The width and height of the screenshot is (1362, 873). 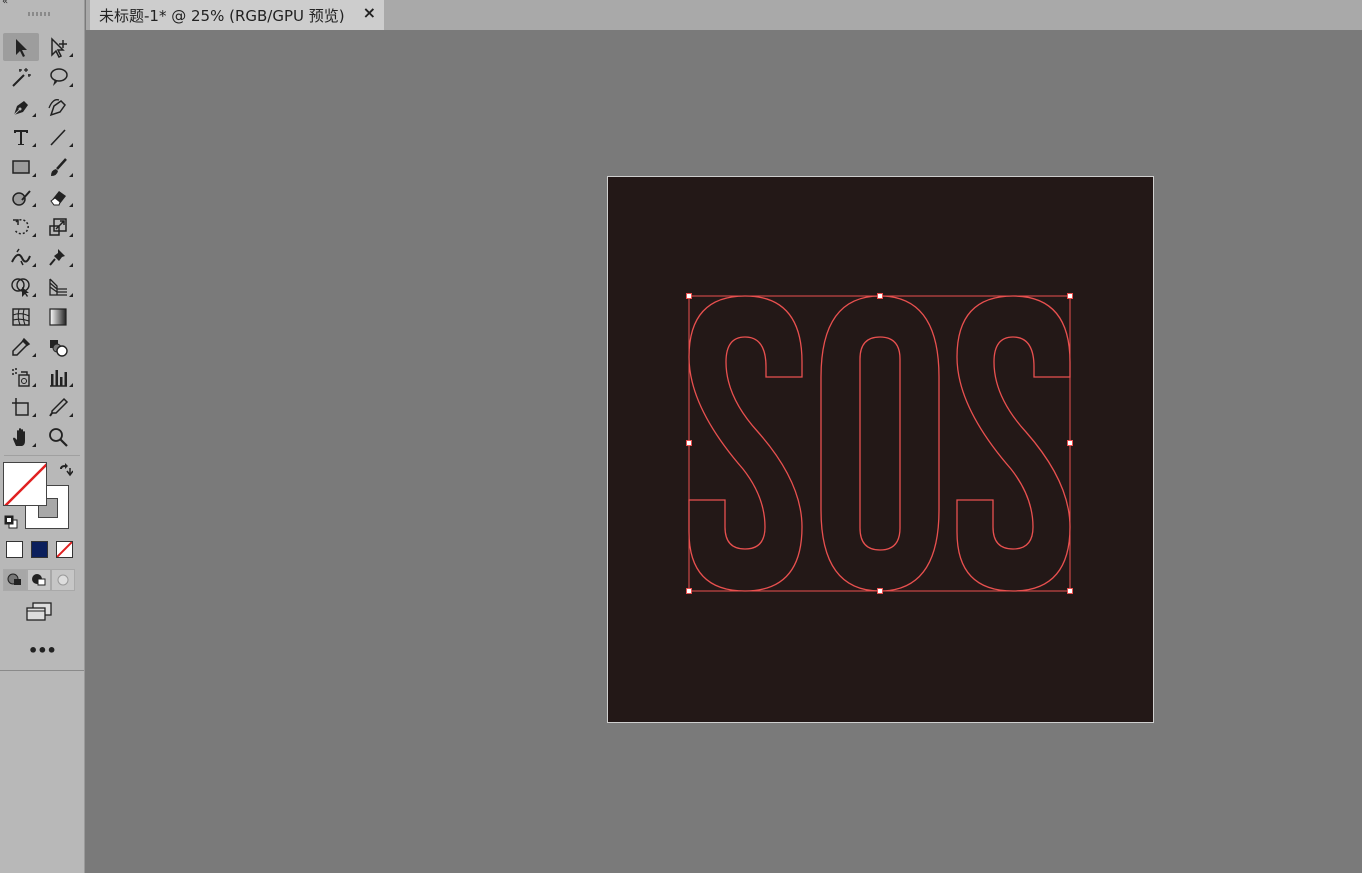 I want to click on panel-grip, so click(x=40, y=14).